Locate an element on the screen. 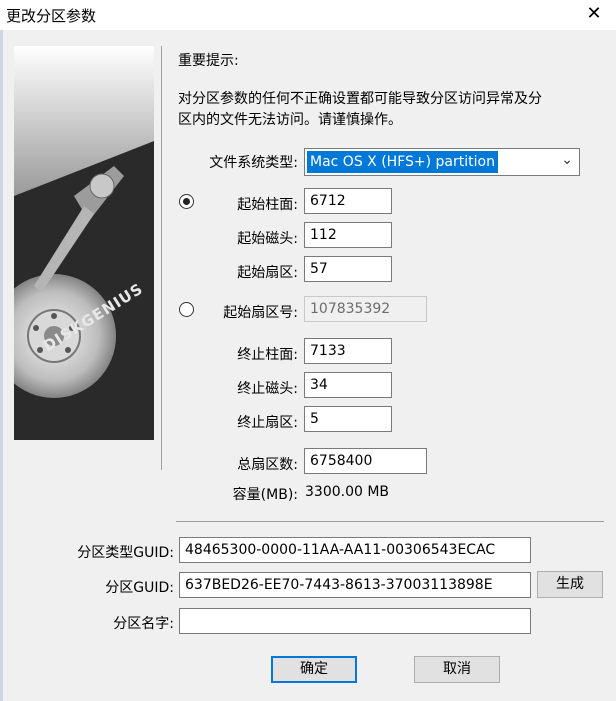  partition-name-label: 分区名字: is located at coordinates (143, 624).